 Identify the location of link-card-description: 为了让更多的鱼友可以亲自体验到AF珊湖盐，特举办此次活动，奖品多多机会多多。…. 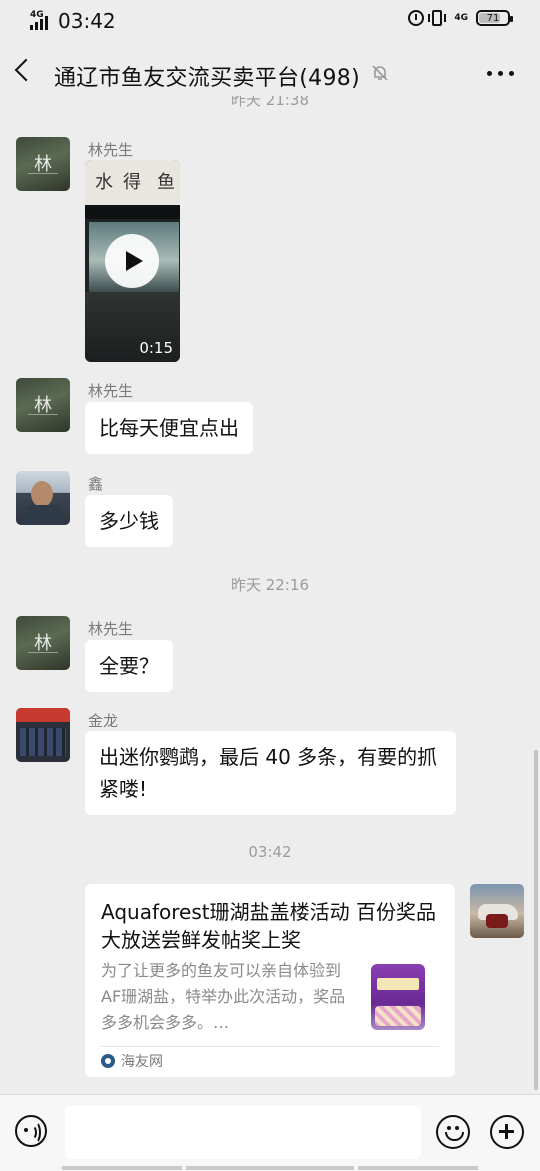
(223, 996).